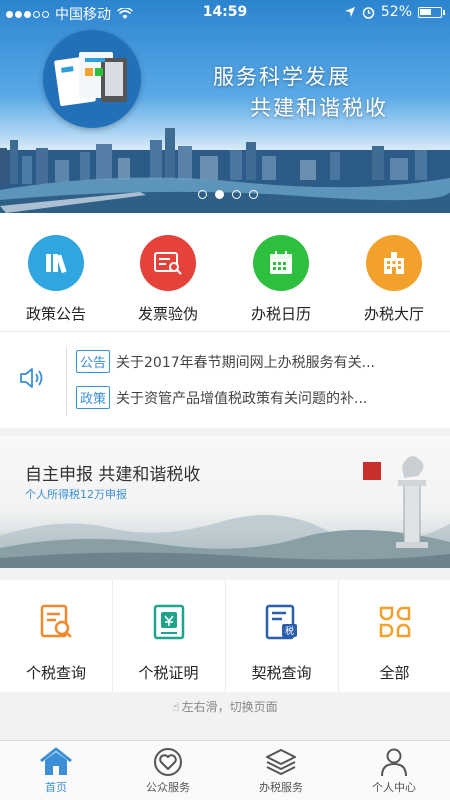  I want to click on service-tax-certificate: 个税证明, so click(168, 636).